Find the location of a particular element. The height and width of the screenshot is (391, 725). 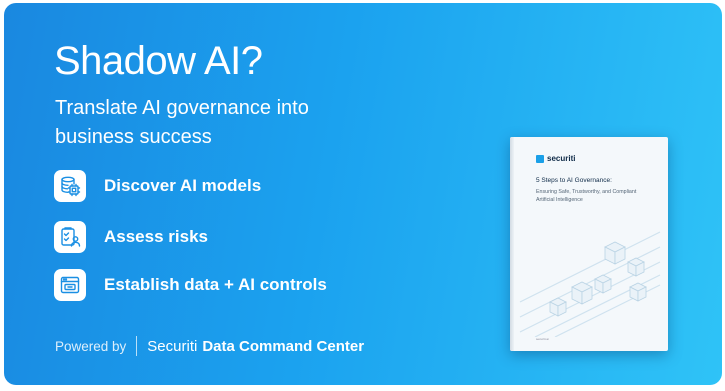

ebook-logo: securiti is located at coordinates (555, 158).